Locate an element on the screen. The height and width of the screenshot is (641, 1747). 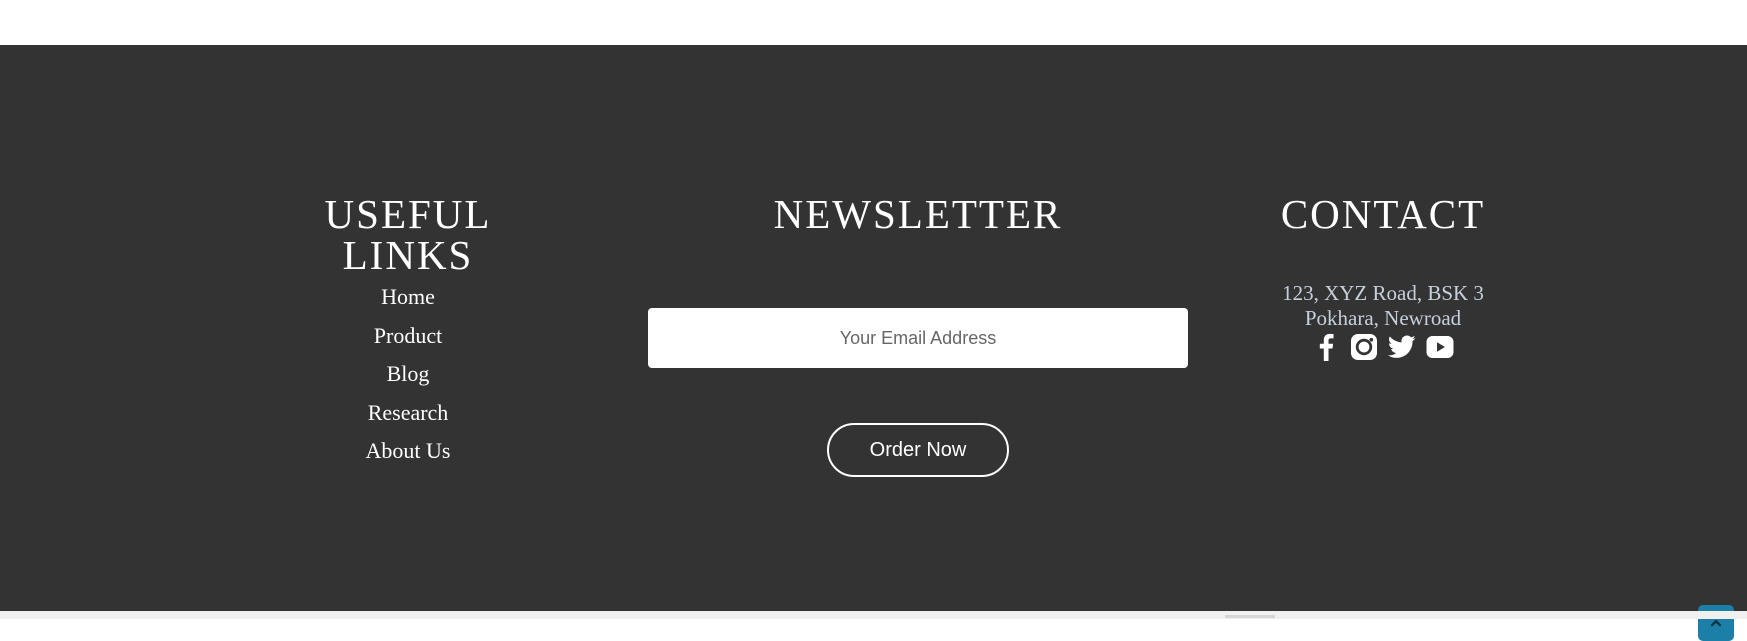
footer-link-product: Product is located at coordinates (408, 336).